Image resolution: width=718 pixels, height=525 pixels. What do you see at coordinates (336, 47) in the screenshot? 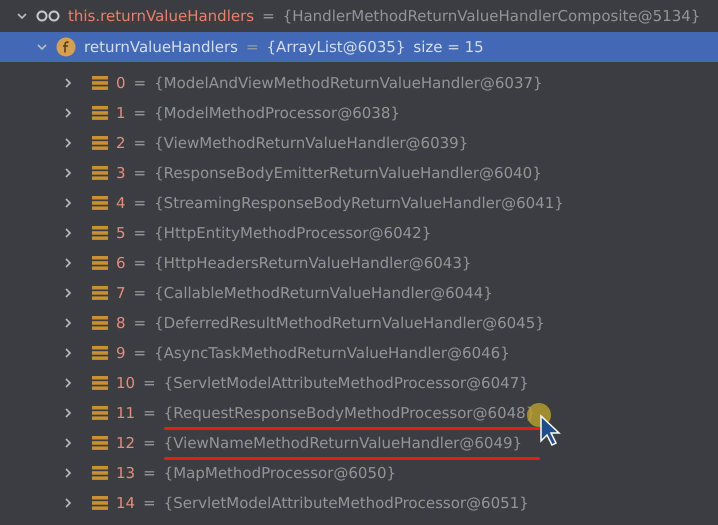
I see `field-value: {ArrayList@6035}` at bounding box center [336, 47].